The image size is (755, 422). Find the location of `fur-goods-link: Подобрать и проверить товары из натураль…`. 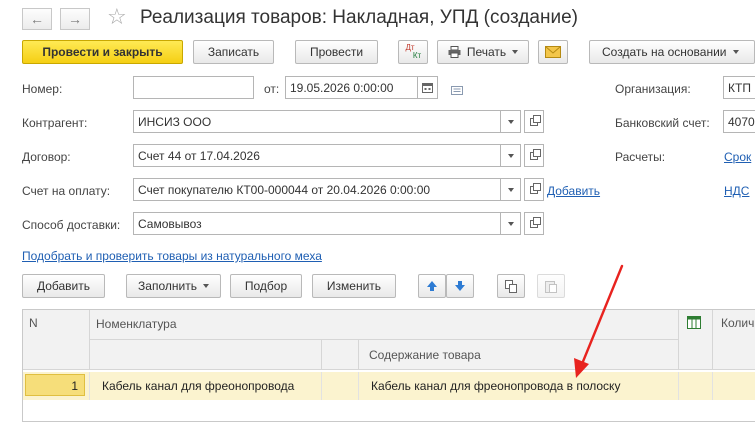

fur-goods-link: Подобрать и проверить товары из натураль… is located at coordinates (172, 256).